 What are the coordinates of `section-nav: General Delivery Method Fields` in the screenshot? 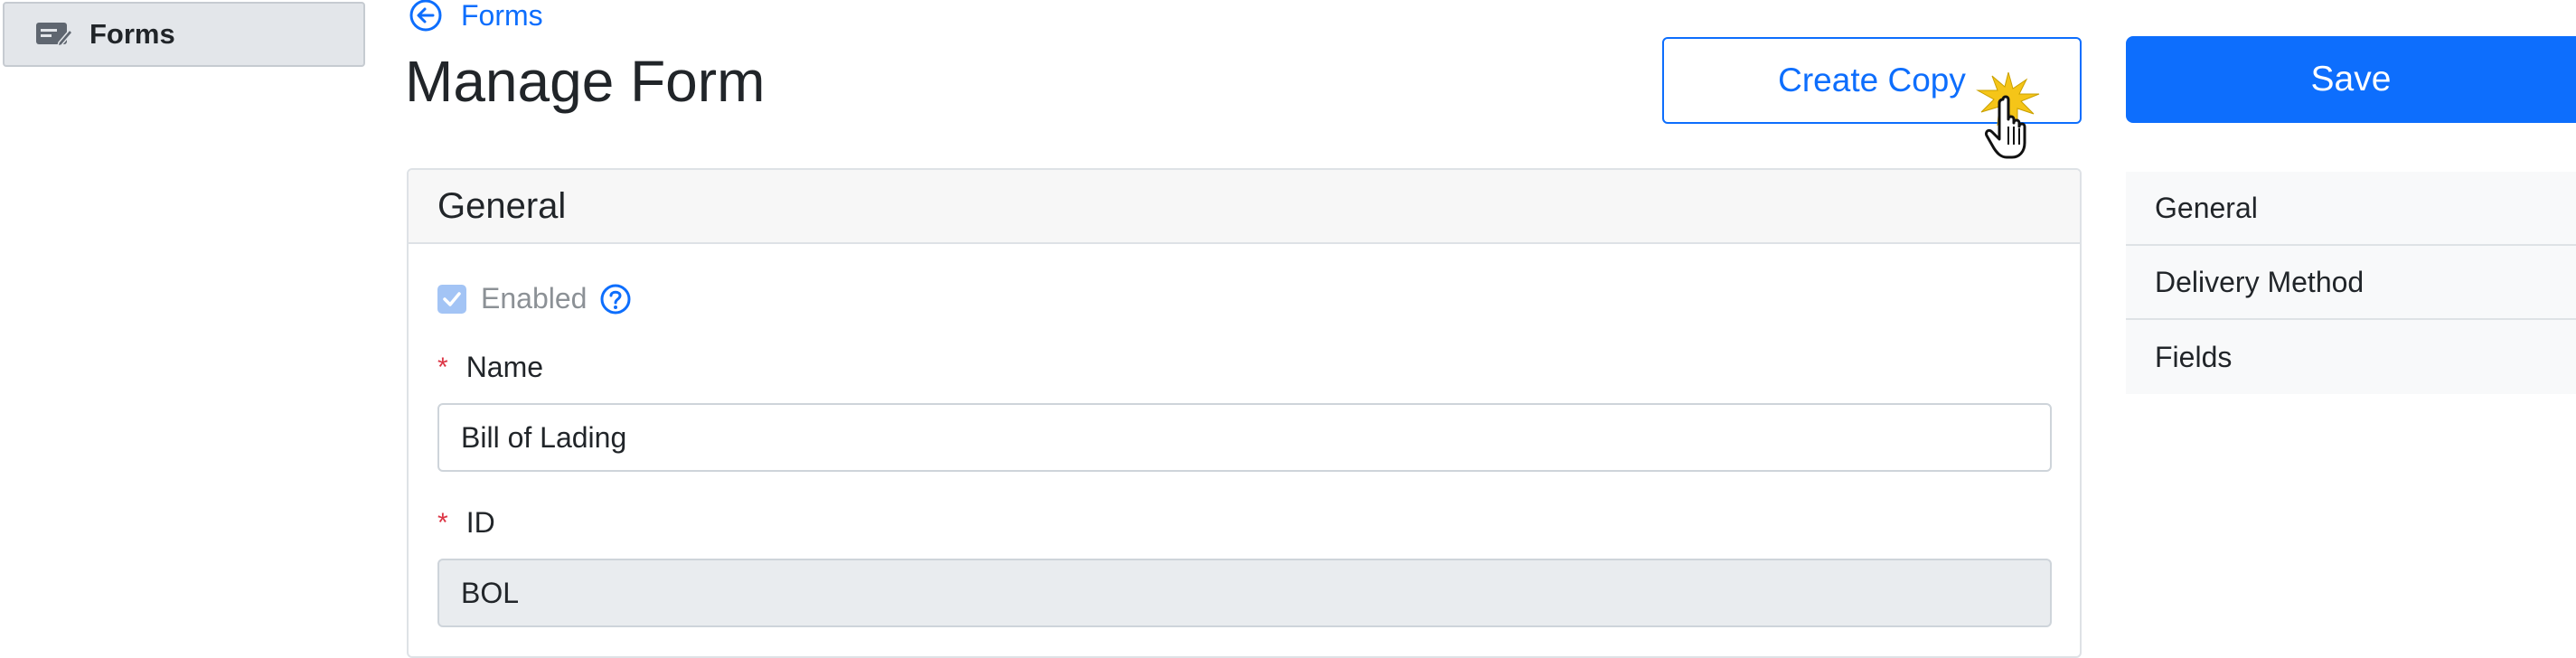 It's located at (2351, 283).